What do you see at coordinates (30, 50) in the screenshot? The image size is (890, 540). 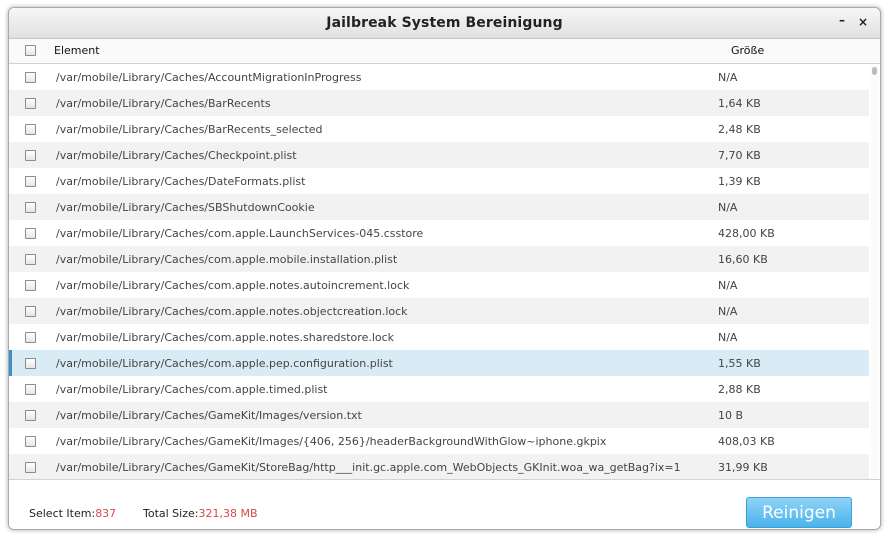 I see `select-all-checkbox` at bounding box center [30, 50].